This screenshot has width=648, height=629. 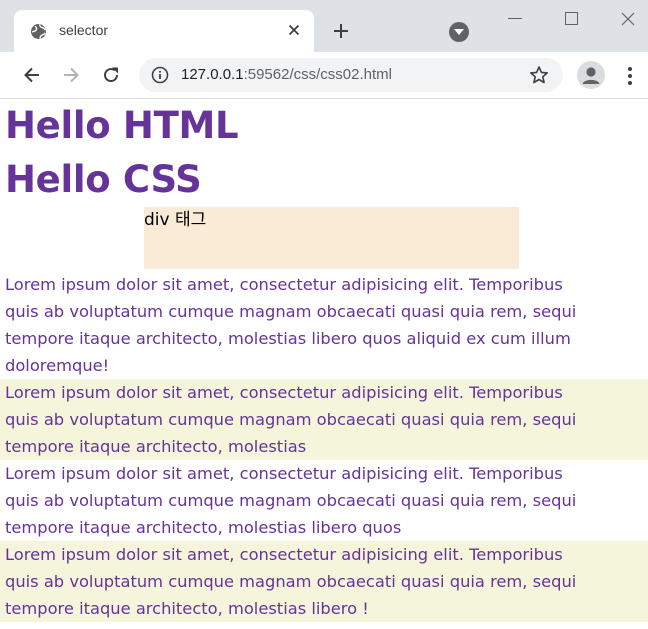 What do you see at coordinates (164, 31) in the screenshot?
I see `tab-selector: selector` at bounding box center [164, 31].